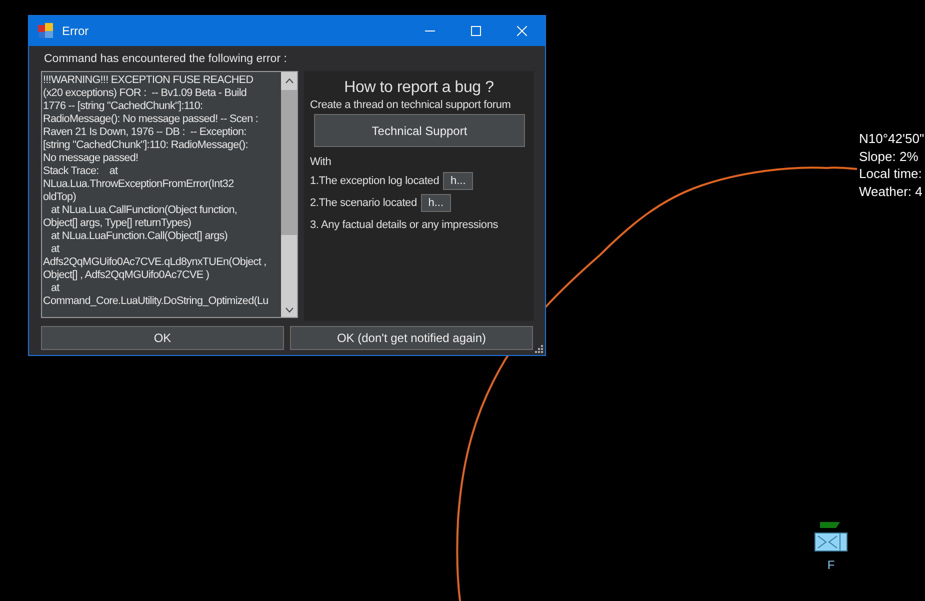 Image resolution: width=925 pixels, height=601 pixels. What do you see at coordinates (126, 275) in the screenshot?
I see `log-line: Object[] , Adfs2QqMGUifo0Ac7CVE )` at bounding box center [126, 275].